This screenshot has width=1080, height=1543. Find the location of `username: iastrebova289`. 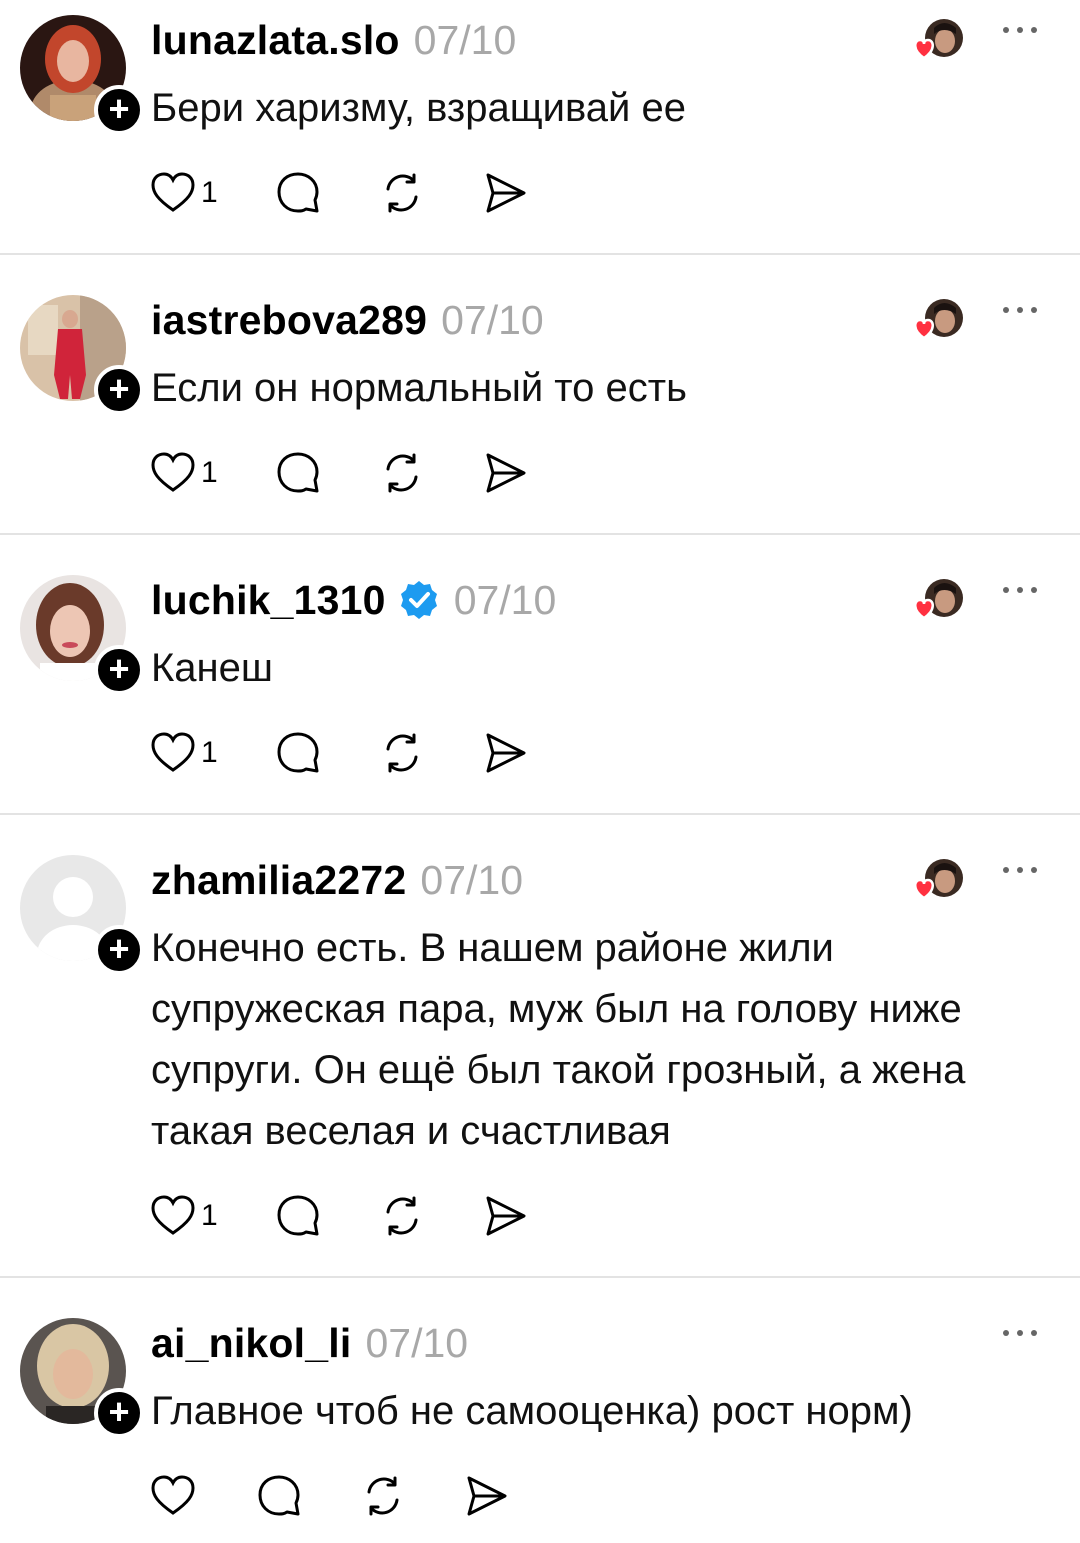

username: iastrebova289 is located at coordinates (289, 320).